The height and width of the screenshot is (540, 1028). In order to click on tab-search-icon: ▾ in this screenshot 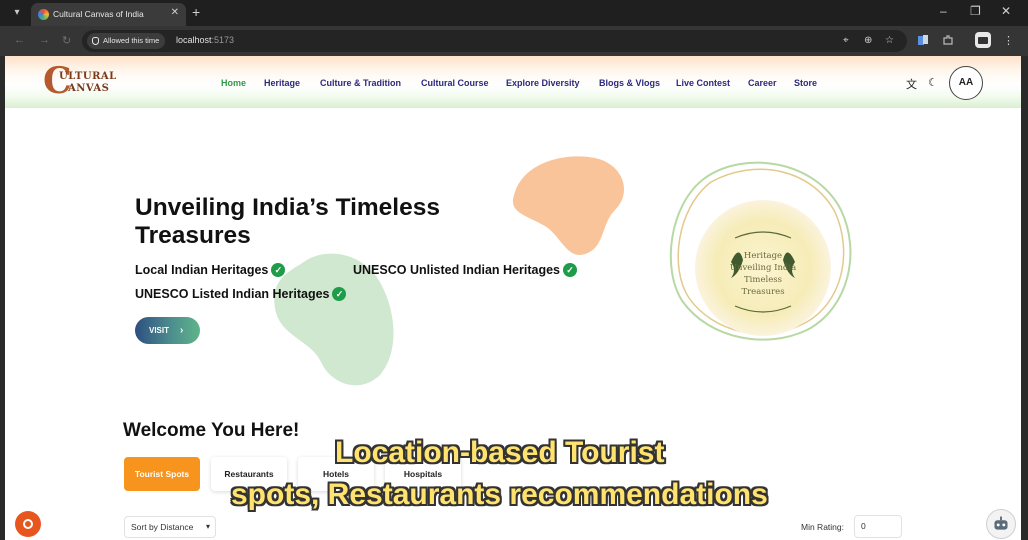, I will do `click(17, 13)`.